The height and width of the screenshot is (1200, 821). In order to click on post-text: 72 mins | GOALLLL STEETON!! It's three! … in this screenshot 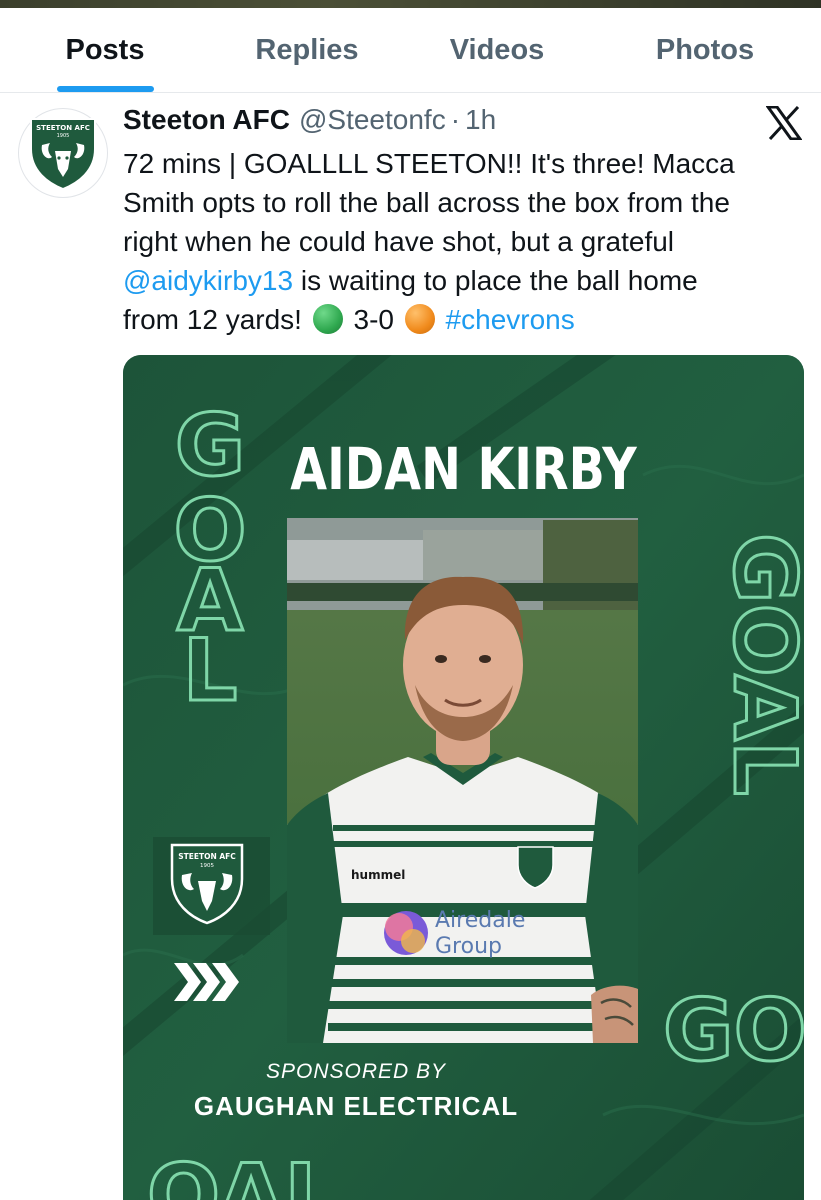, I will do `click(468, 241)`.